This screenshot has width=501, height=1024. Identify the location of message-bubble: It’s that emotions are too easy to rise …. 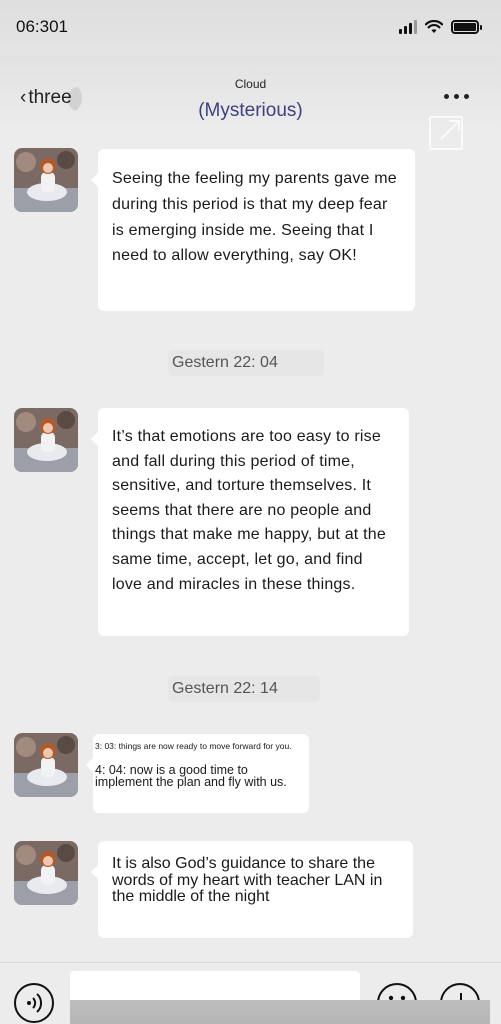
(250, 522).